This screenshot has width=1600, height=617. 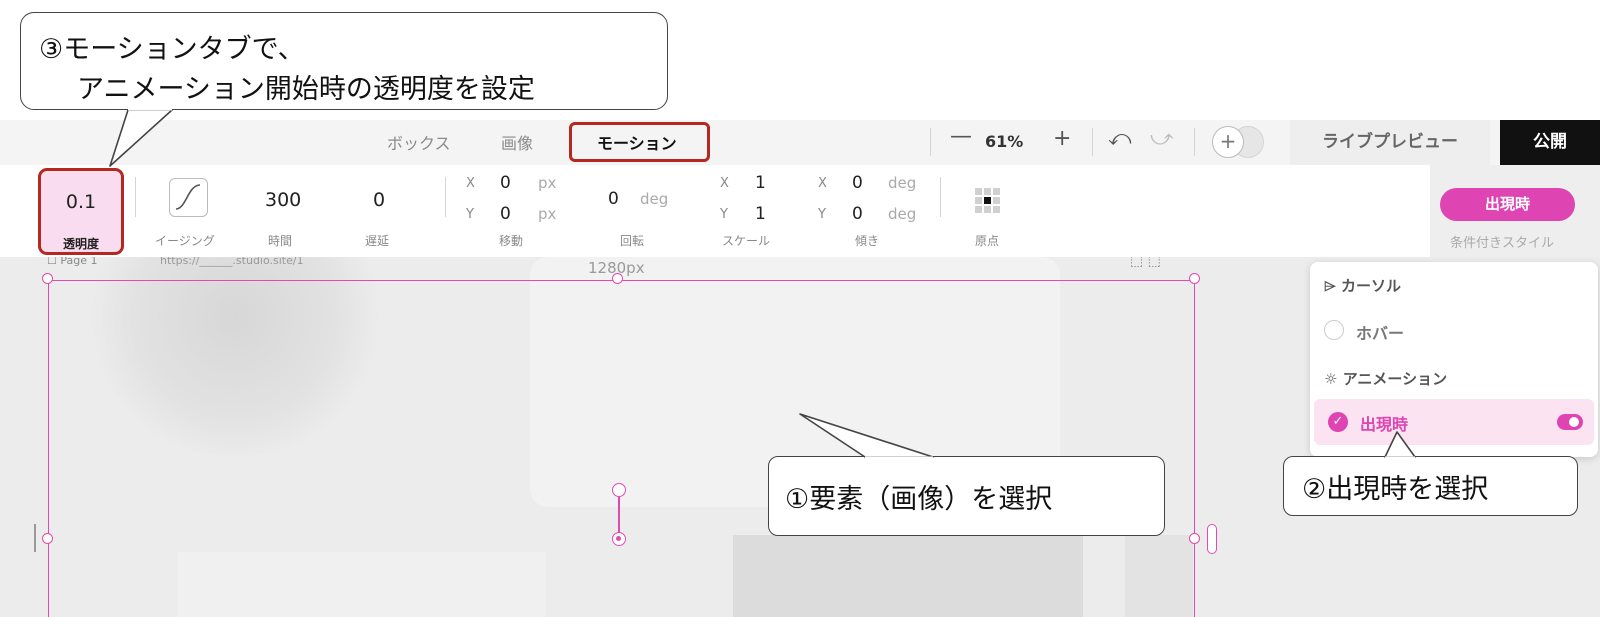 What do you see at coordinates (1390, 142) in the screenshot?
I see `live-preview-button: ライブプレビュー` at bounding box center [1390, 142].